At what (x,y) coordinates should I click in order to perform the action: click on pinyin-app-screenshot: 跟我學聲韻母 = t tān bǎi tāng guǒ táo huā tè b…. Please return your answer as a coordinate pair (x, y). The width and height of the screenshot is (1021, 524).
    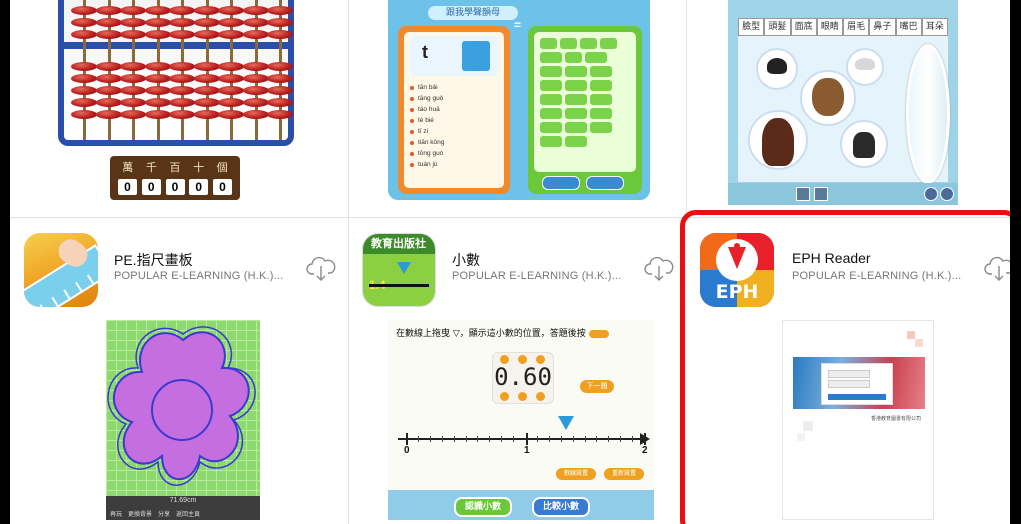
    Looking at the image, I should click on (519, 100).